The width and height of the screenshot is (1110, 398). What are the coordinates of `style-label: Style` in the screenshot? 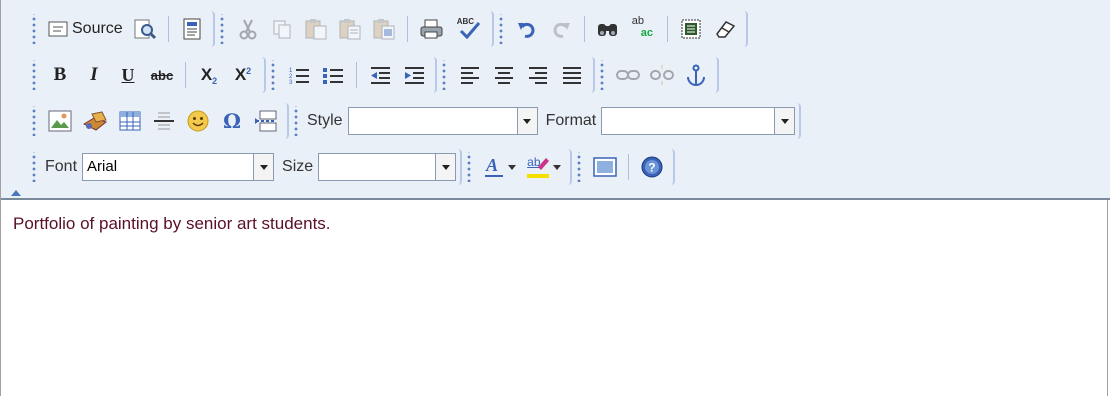 It's located at (325, 120).